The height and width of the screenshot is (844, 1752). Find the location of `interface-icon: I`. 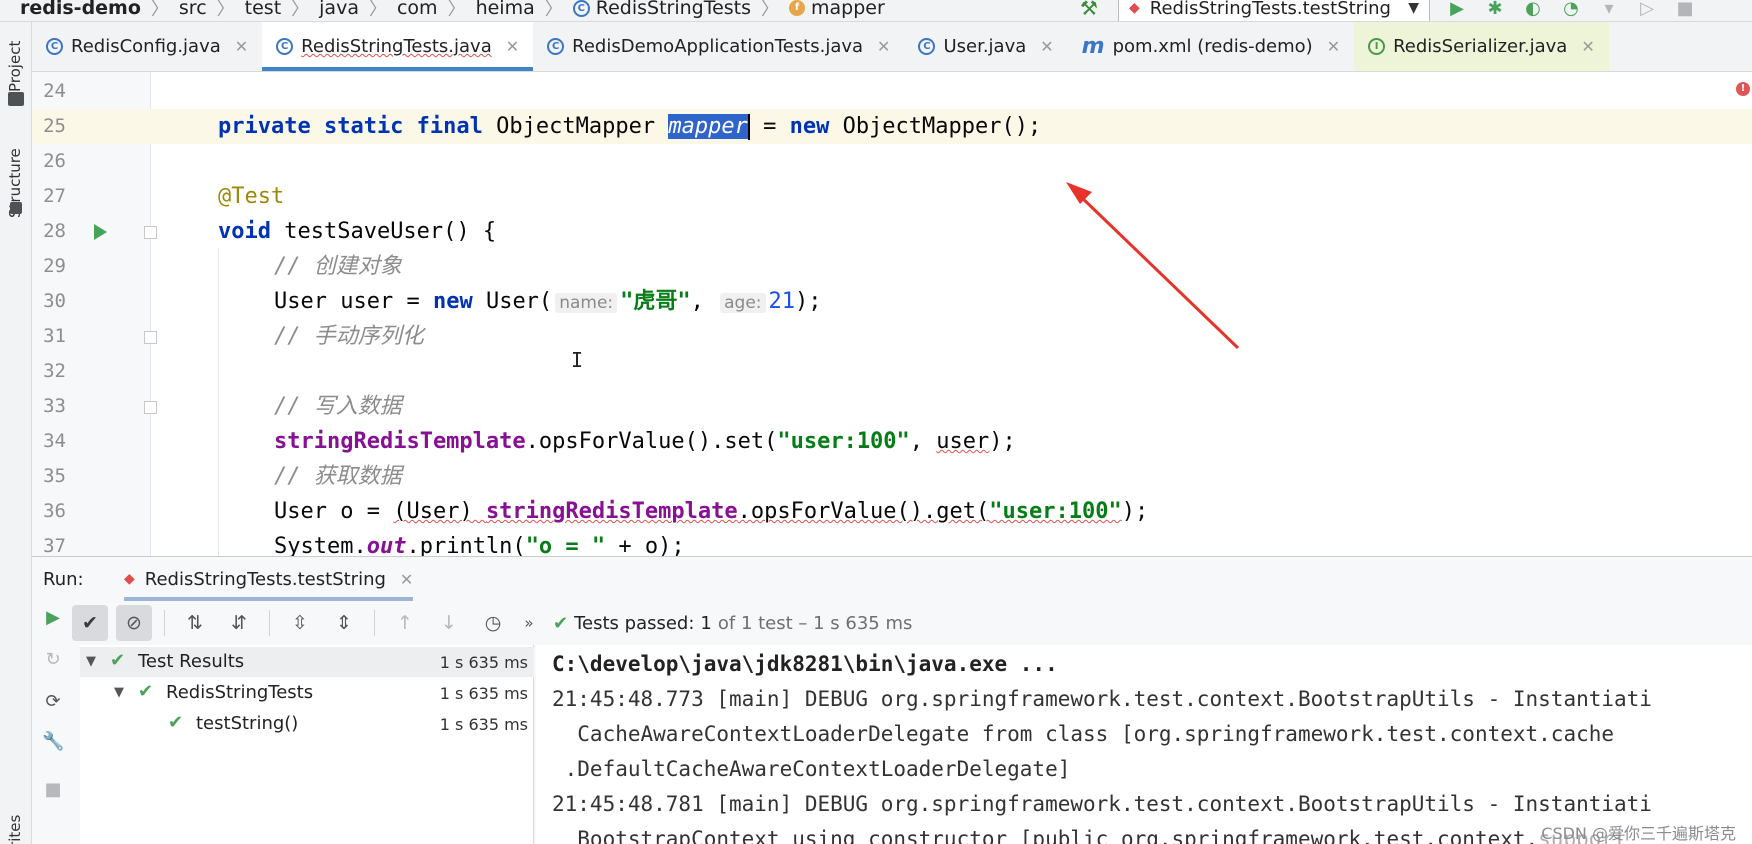

interface-icon: I is located at coordinates (1377, 46).